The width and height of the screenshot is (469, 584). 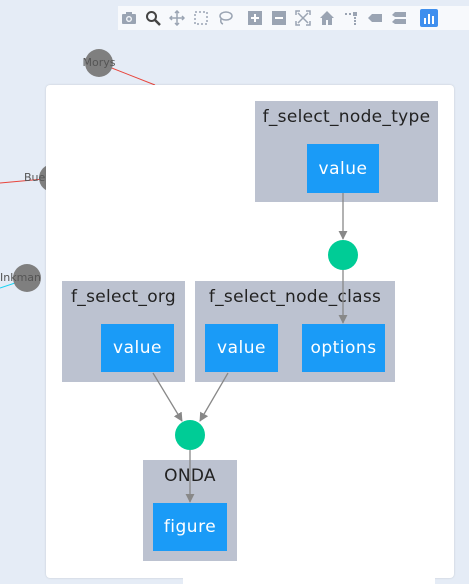 What do you see at coordinates (201, 18) in the screenshot?
I see `box-select-icon` at bounding box center [201, 18].